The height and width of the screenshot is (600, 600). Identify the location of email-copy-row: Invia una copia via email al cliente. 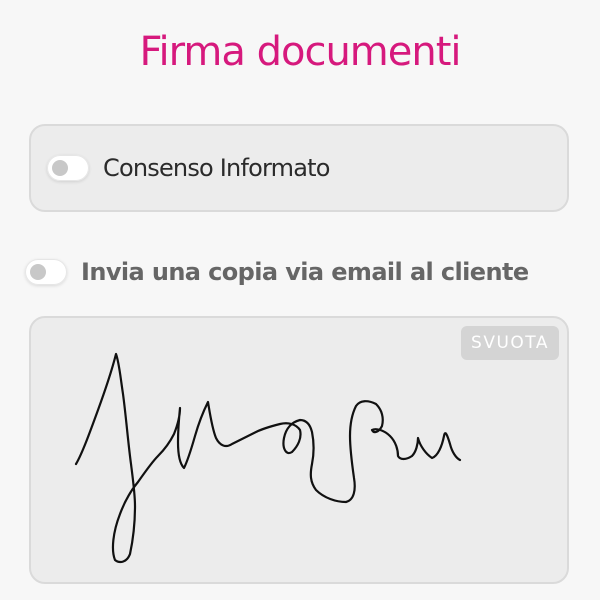
(277, 272).